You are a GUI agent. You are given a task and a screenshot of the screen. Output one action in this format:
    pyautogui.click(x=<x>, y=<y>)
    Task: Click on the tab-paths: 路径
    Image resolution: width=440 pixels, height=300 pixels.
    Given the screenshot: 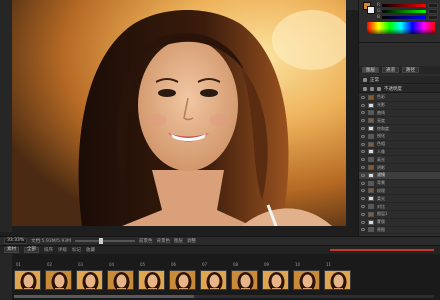 What is the action you would take?
    pyautogui.click(x=410, y=70)
    